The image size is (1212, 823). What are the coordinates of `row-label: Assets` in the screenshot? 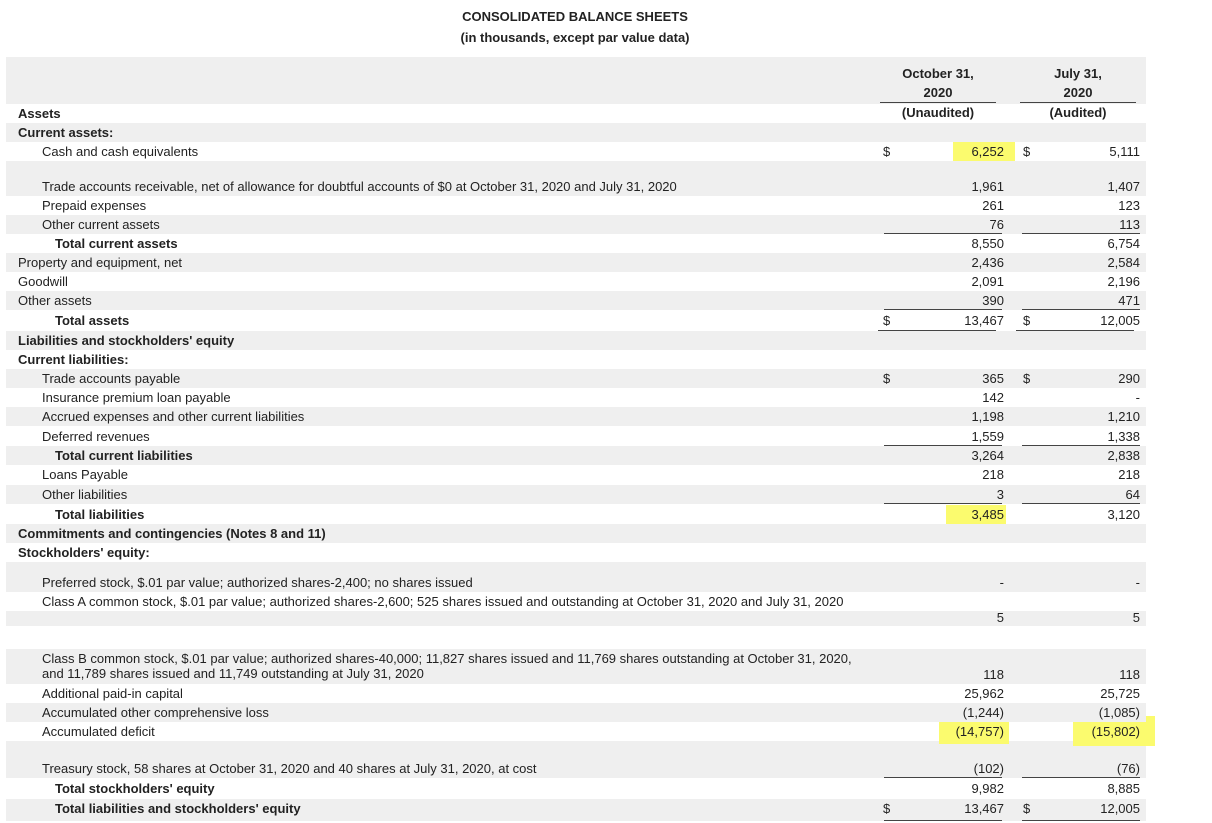 It's located at (39, 113).